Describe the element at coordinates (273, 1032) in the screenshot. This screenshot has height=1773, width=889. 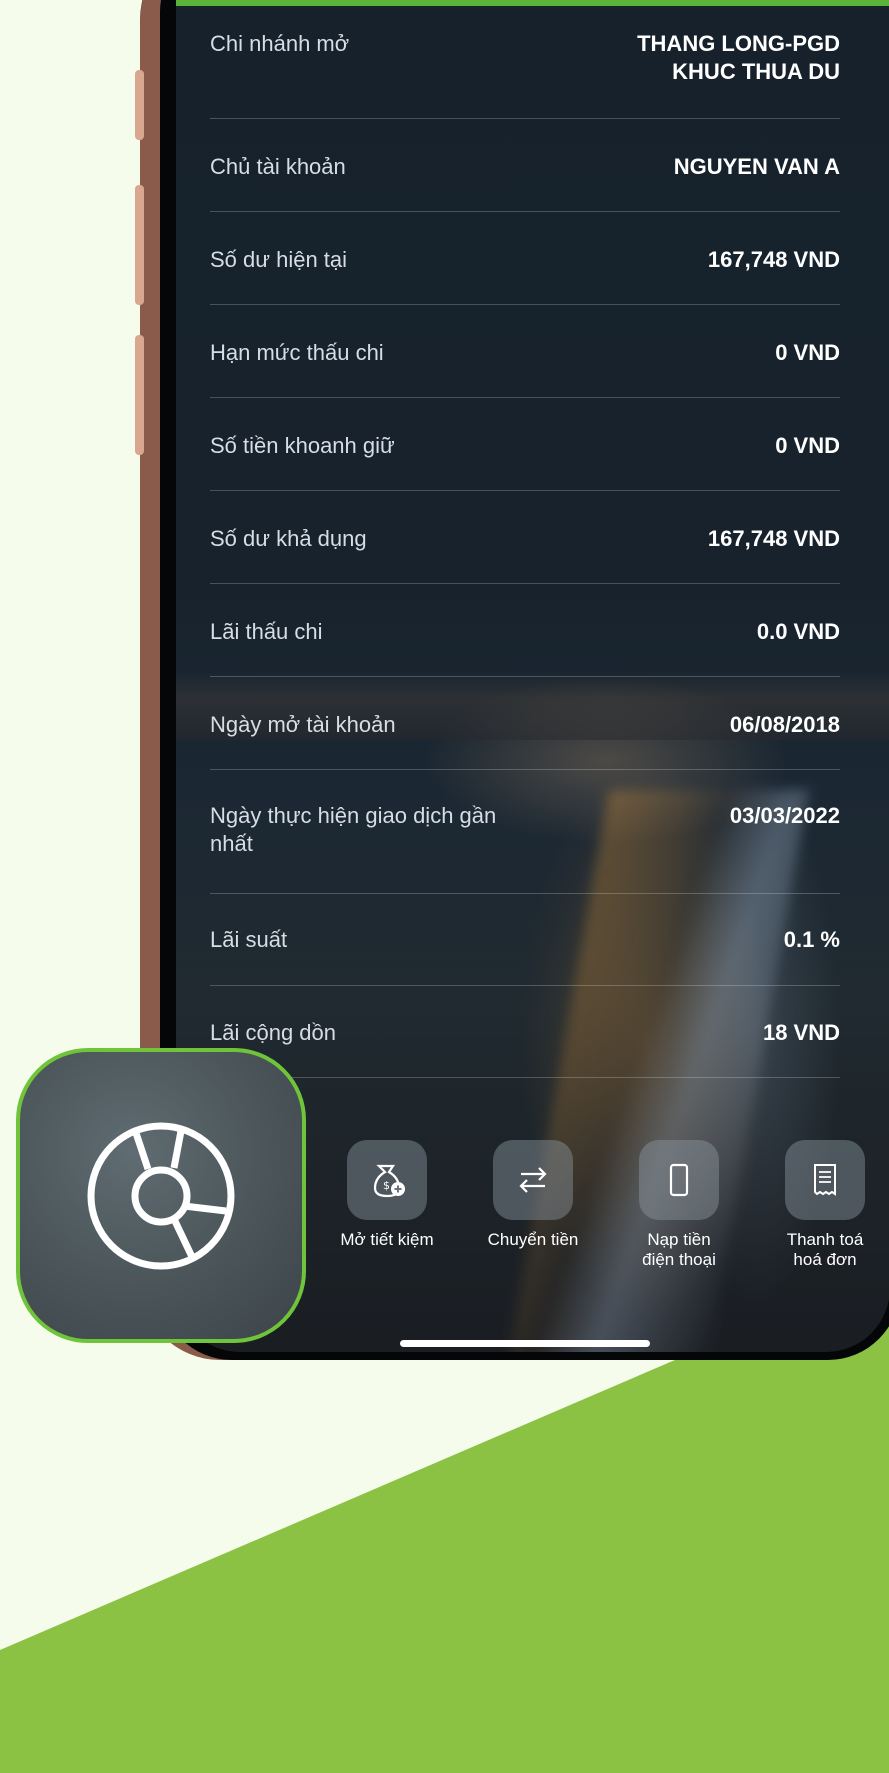
I see `detail-label: Lãi cộng dồn` at that location.